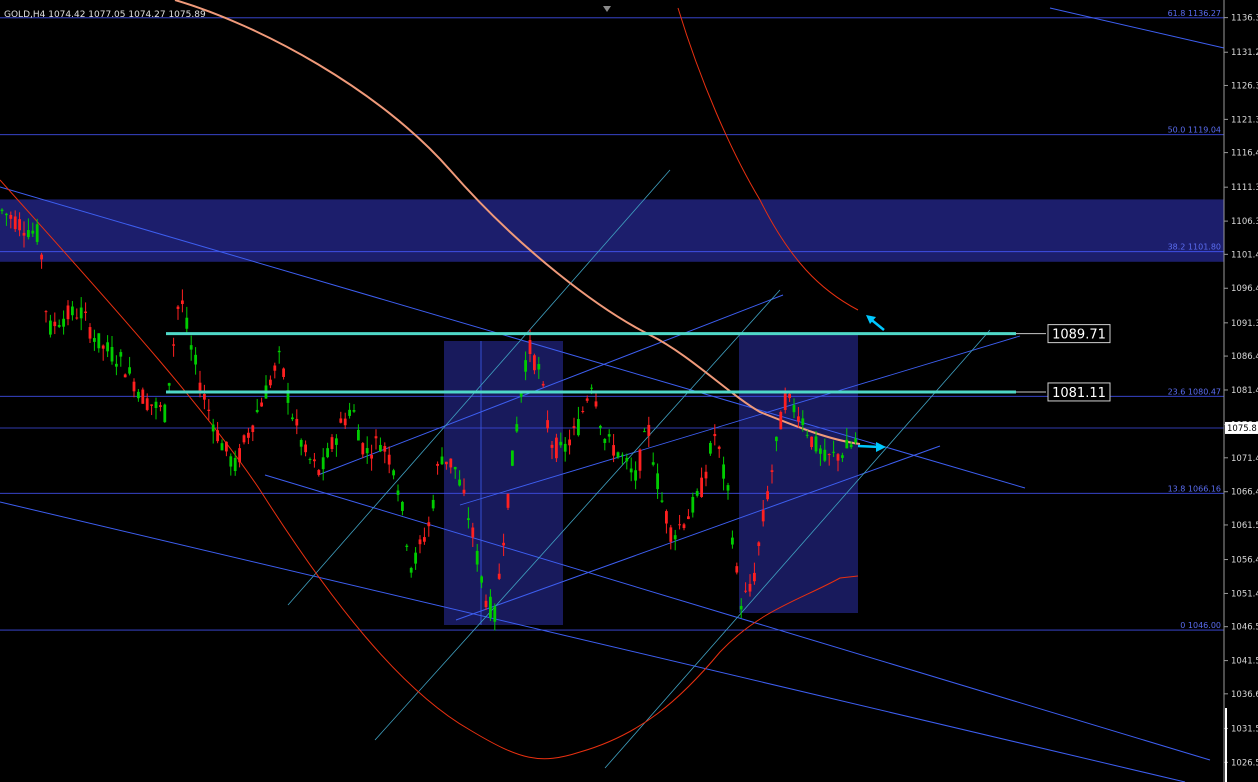 Image resolution: width=1258 pixels, height=782 pixels. I want to click on fib-level-label: 61.8 1136.27, so click(1194, 13).